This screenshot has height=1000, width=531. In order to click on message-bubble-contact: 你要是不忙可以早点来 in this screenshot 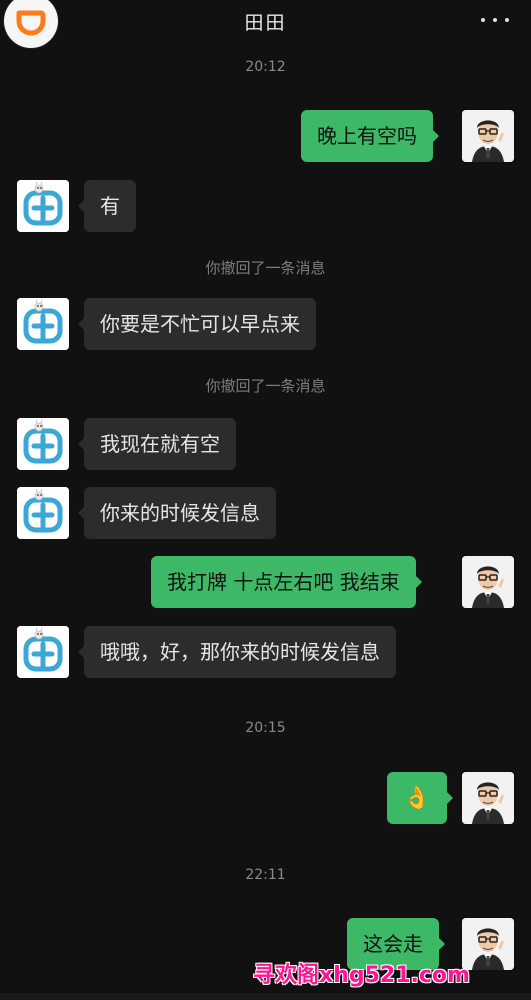, I will do `click(197, 324)`.